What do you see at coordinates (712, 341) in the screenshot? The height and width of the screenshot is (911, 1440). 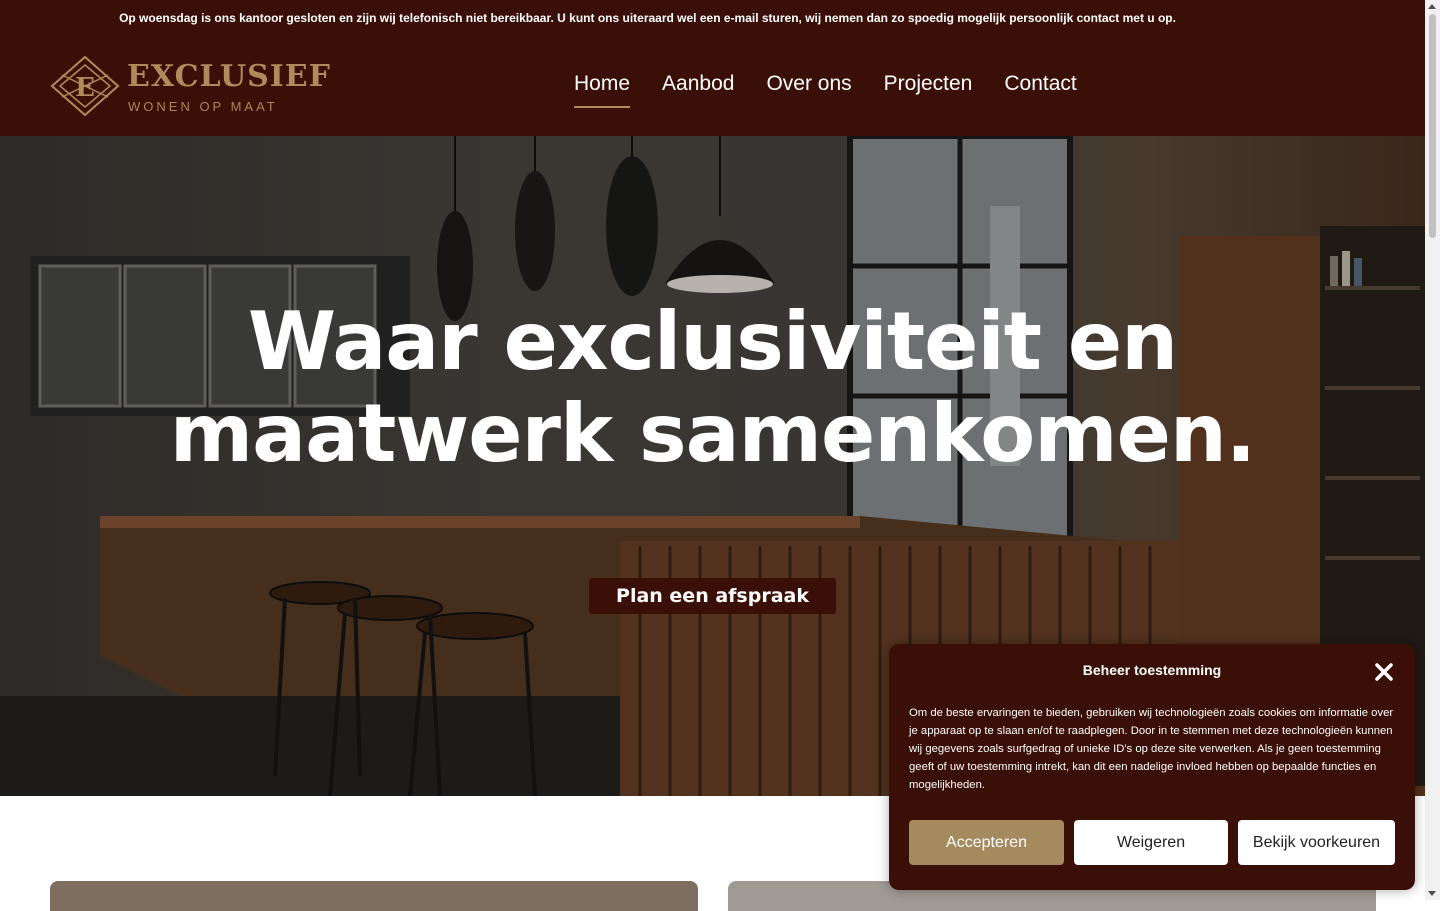 I see `hero-headline-line1: Waar exclusiviteit en` at bounding box center [712, 341].